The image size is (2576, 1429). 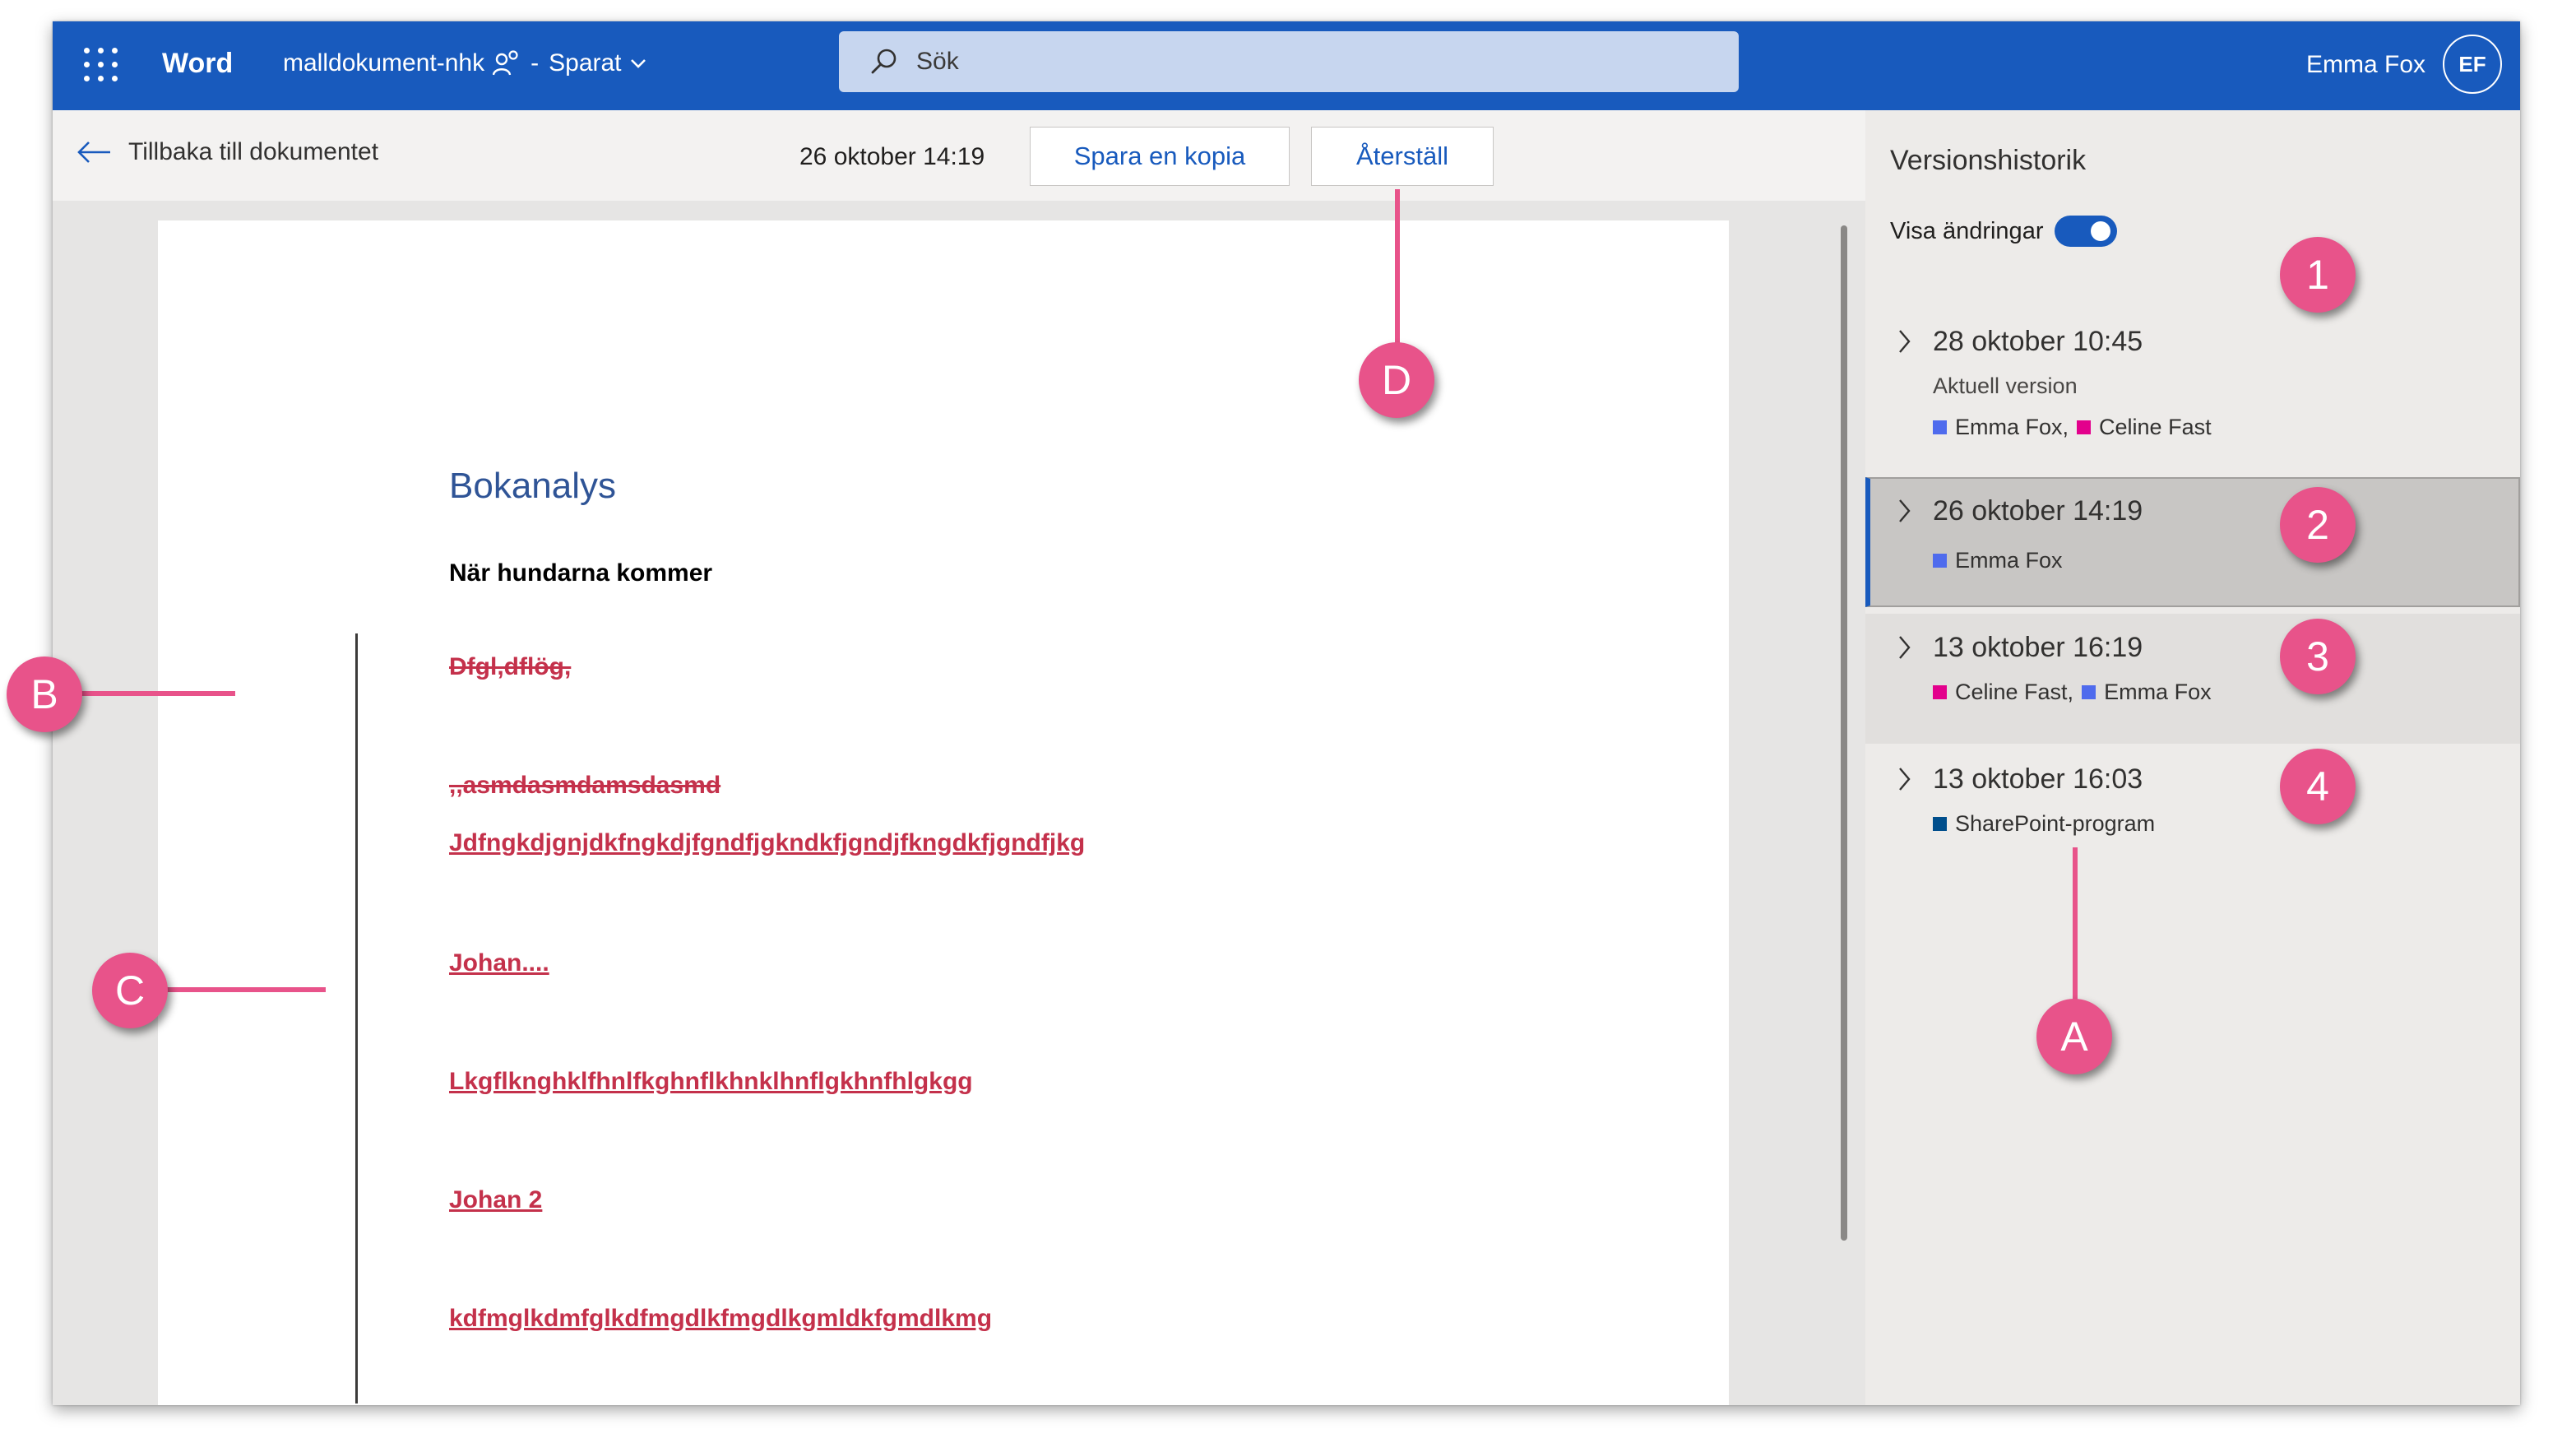 I want to click on version-authors: SharePoint-program, so click(x=2044, y=824).